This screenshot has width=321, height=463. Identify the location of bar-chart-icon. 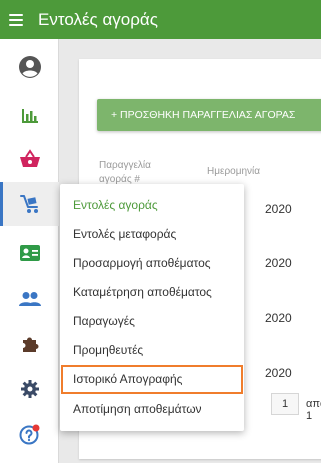
(29, 116).